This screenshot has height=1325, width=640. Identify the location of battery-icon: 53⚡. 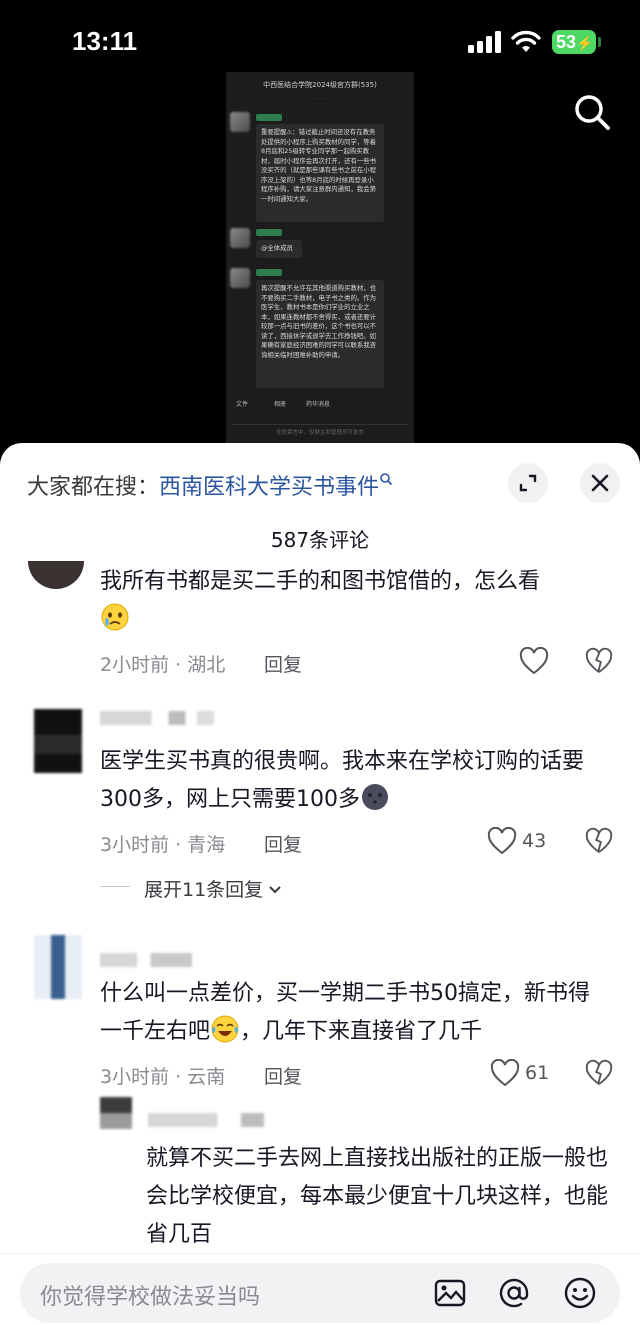
(574, 42).